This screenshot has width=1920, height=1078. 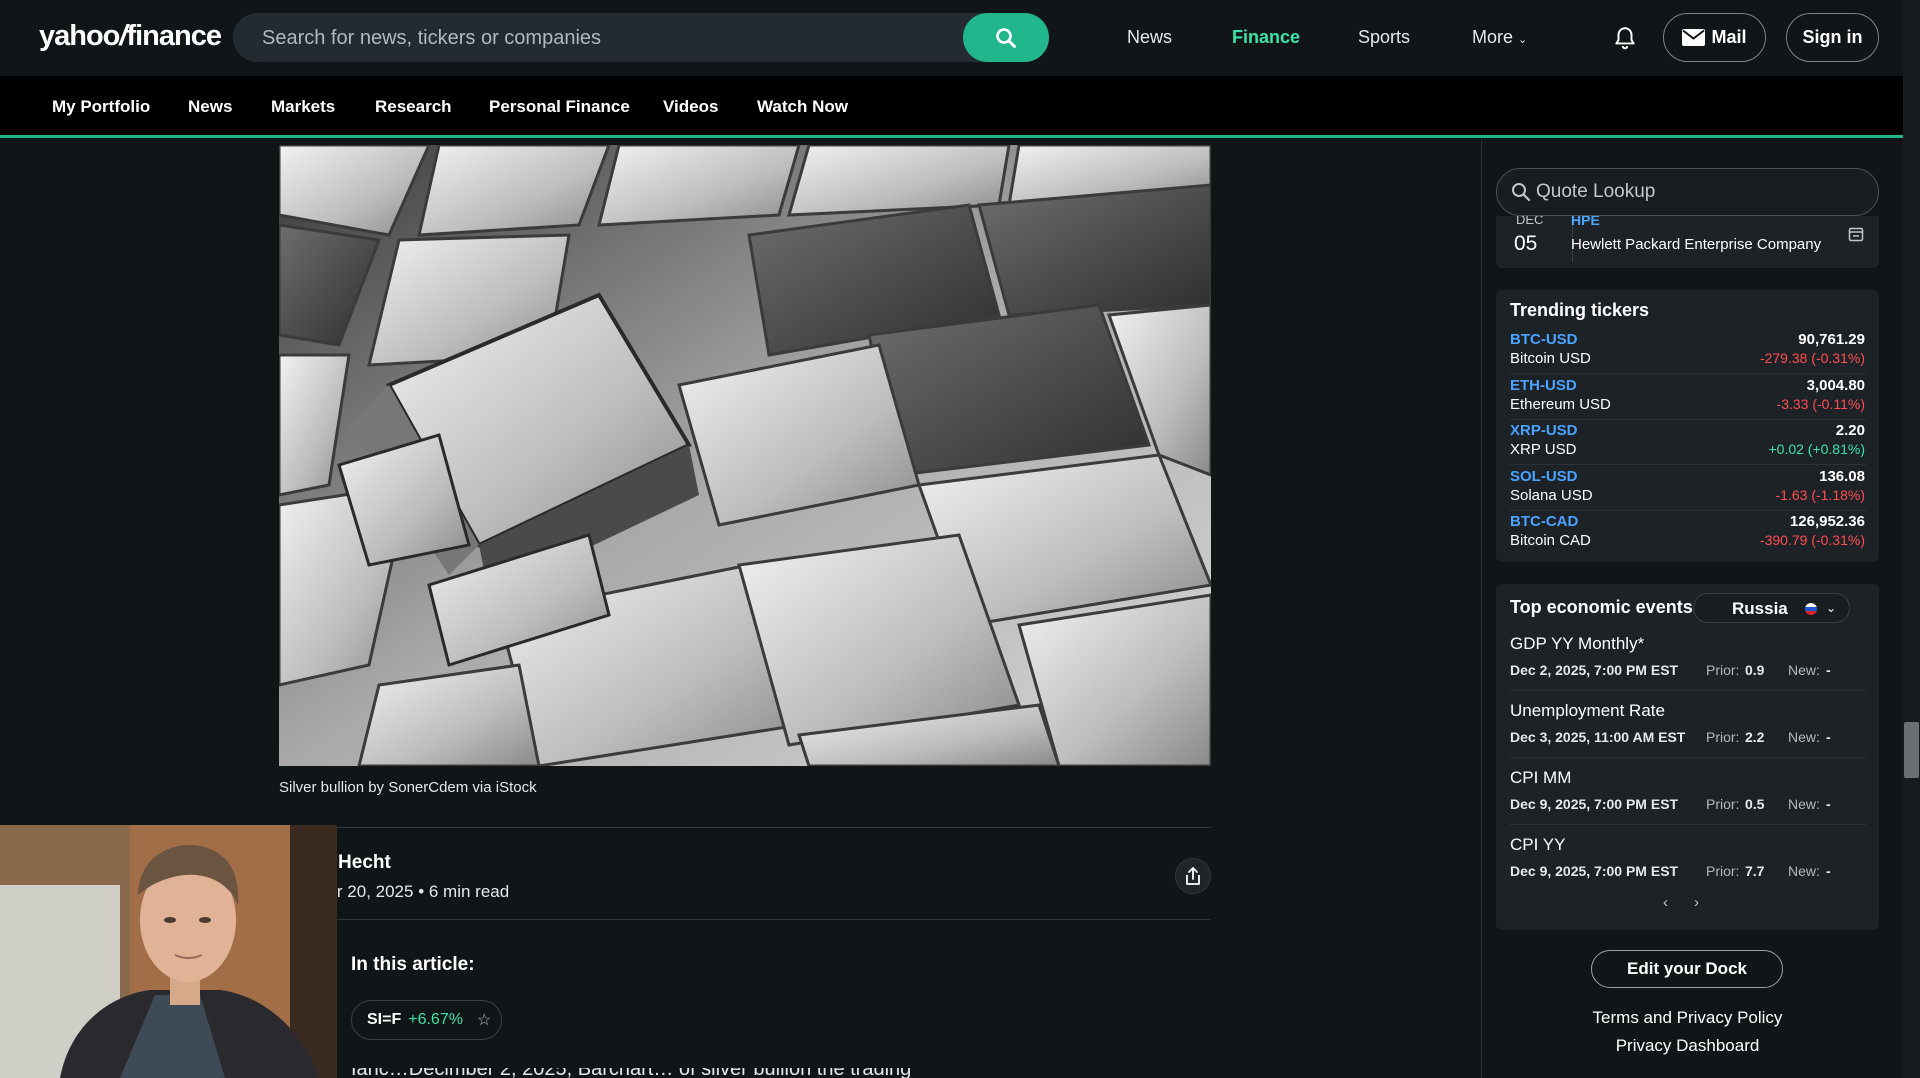 What do you see at coordinates (1149, 37) in the screenshot?
I see `nav-news: News` at bounding box center [1149, 37].